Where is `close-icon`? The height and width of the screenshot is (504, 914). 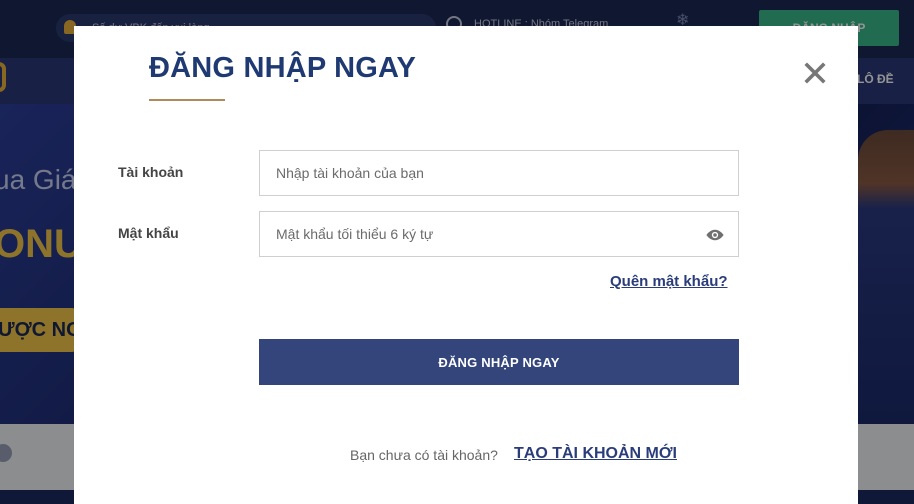 close-icon is located at coordinates (815, 73).